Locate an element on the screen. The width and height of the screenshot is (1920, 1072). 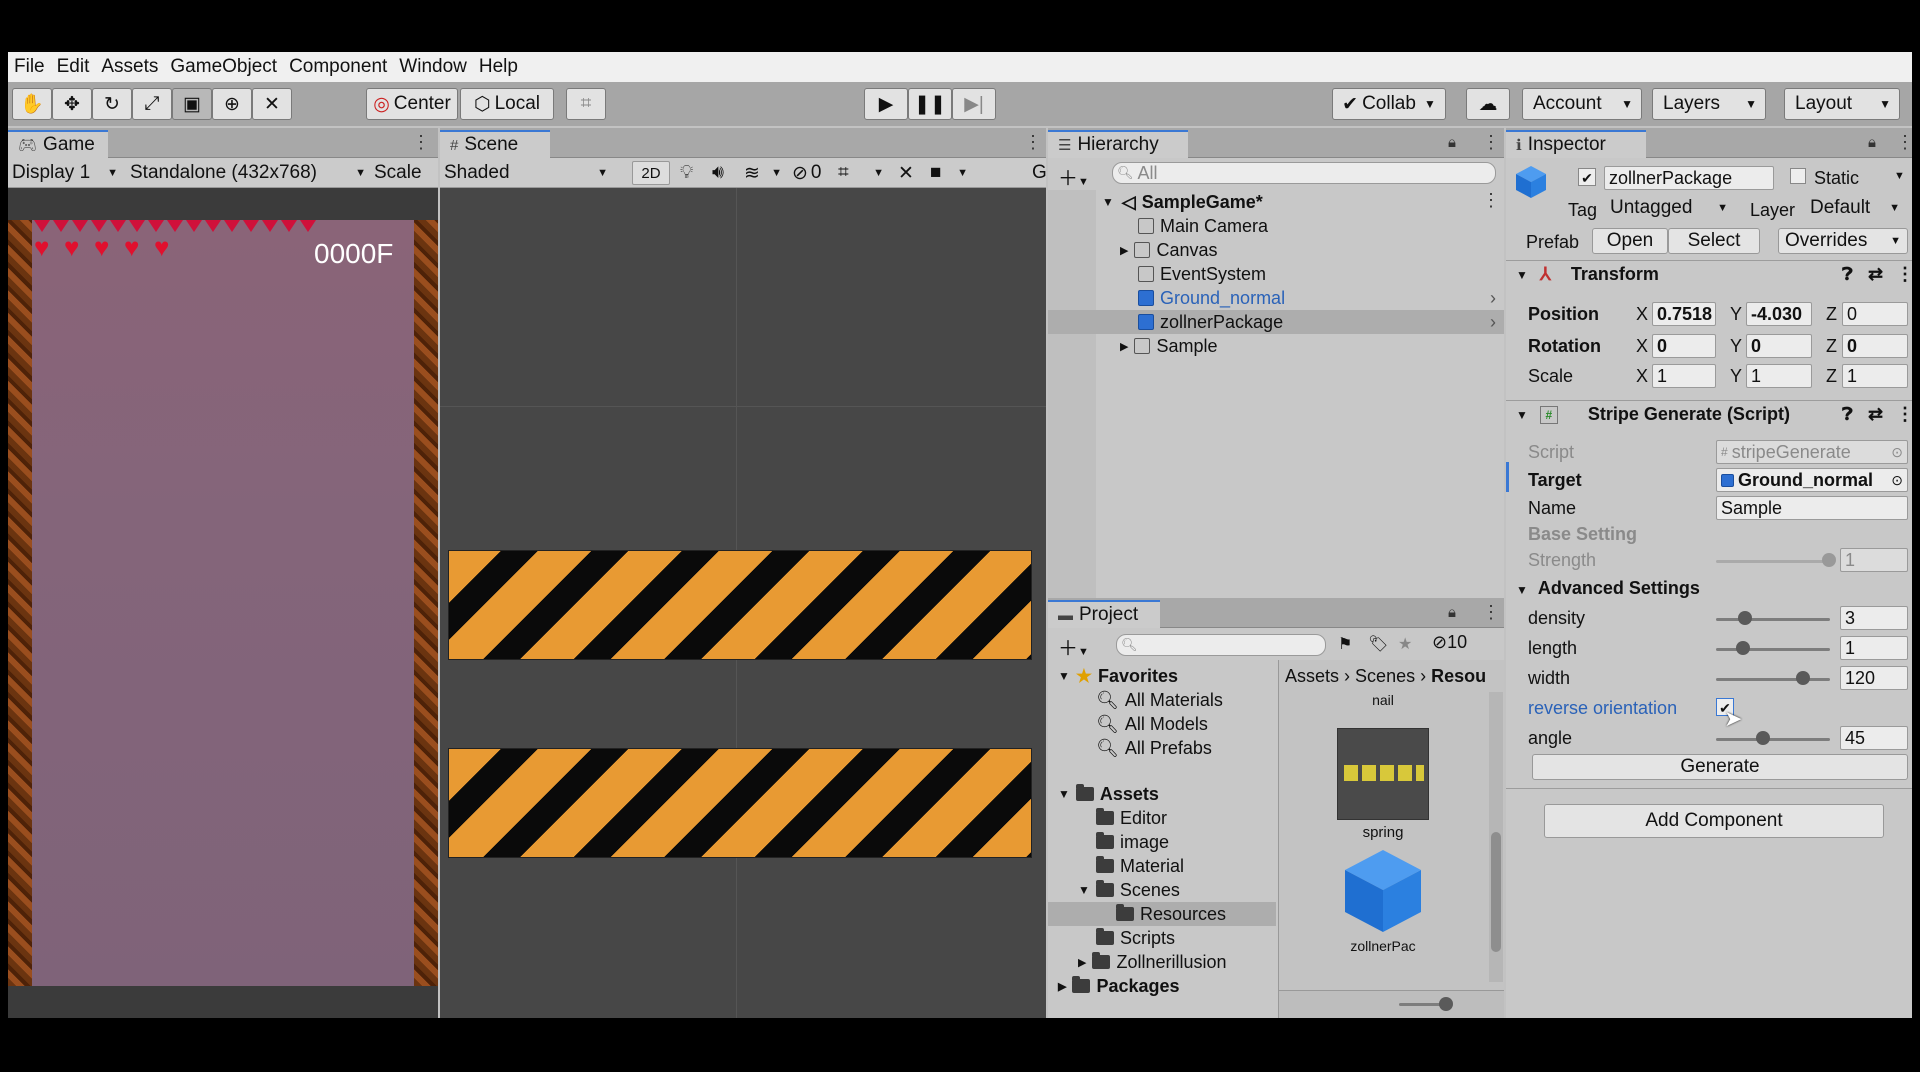
scale-y-field: 1 is located at coordinates (1779, 376).